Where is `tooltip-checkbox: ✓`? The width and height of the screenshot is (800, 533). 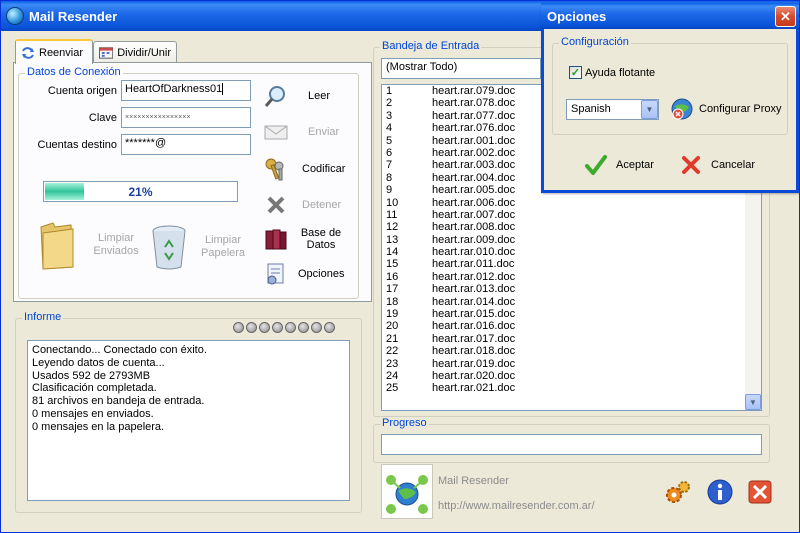
tooltip-checkbox: ✓ is located at coordinates (575, 72).